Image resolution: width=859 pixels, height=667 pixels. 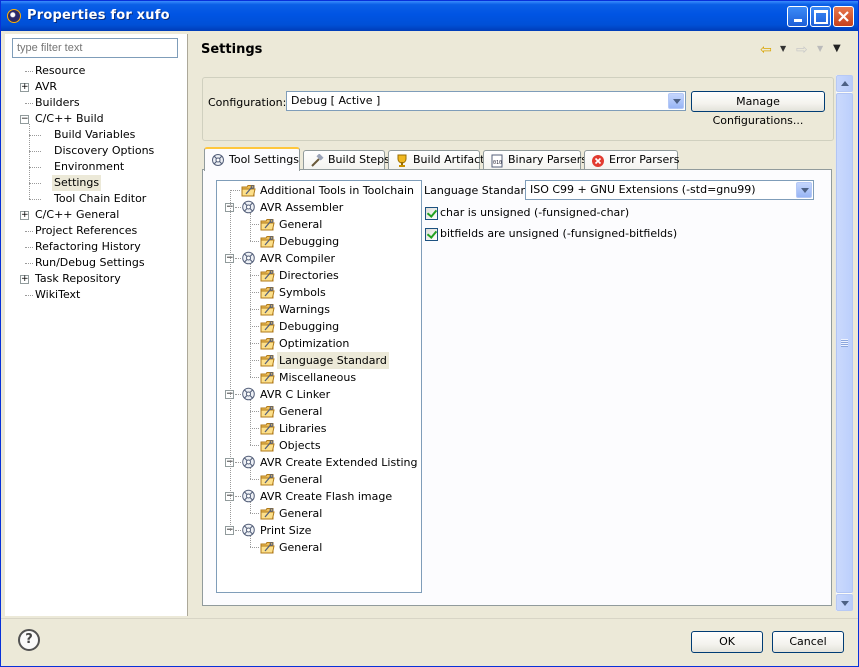 What do you see at coordinates (286, 530) in the screenshot?
I see `tree-node-label: Print Size` at bounding box center [286, 530].